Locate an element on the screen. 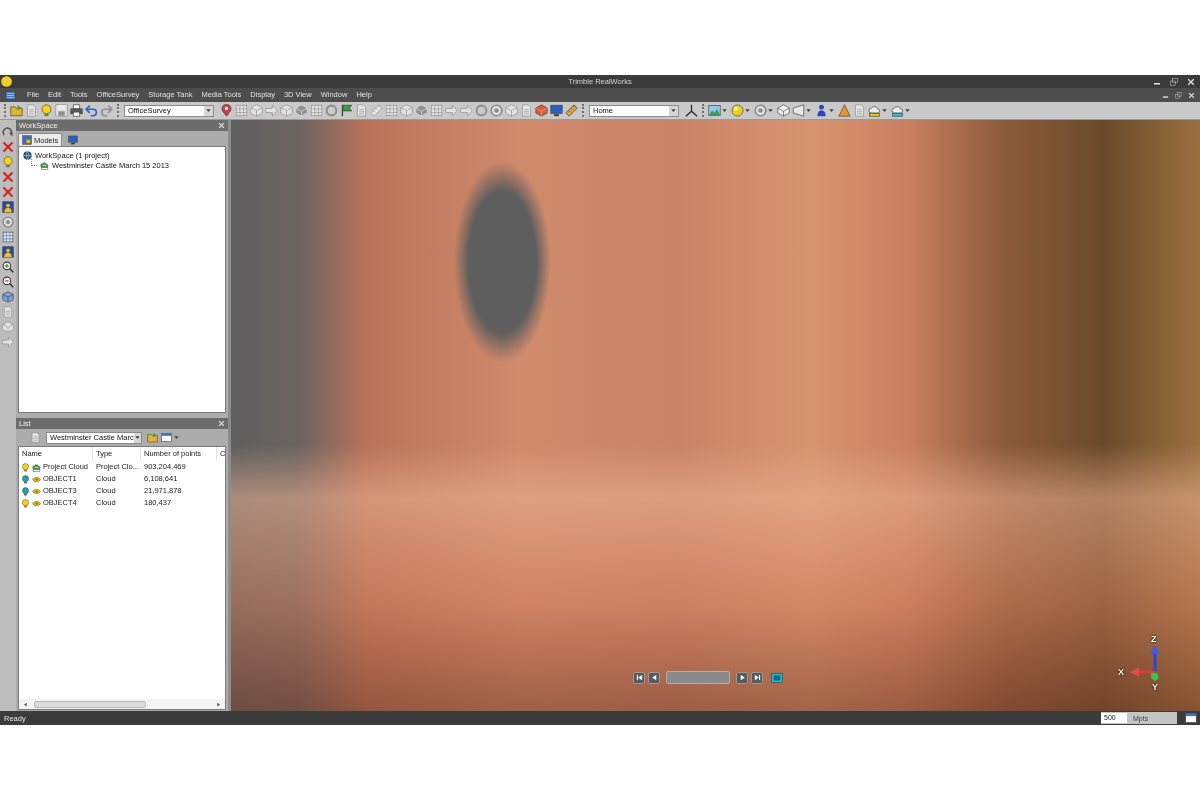 Image resolution: width=1200 pixels, height=800 pixels. undo-icon is located at coordinates (91, 110).